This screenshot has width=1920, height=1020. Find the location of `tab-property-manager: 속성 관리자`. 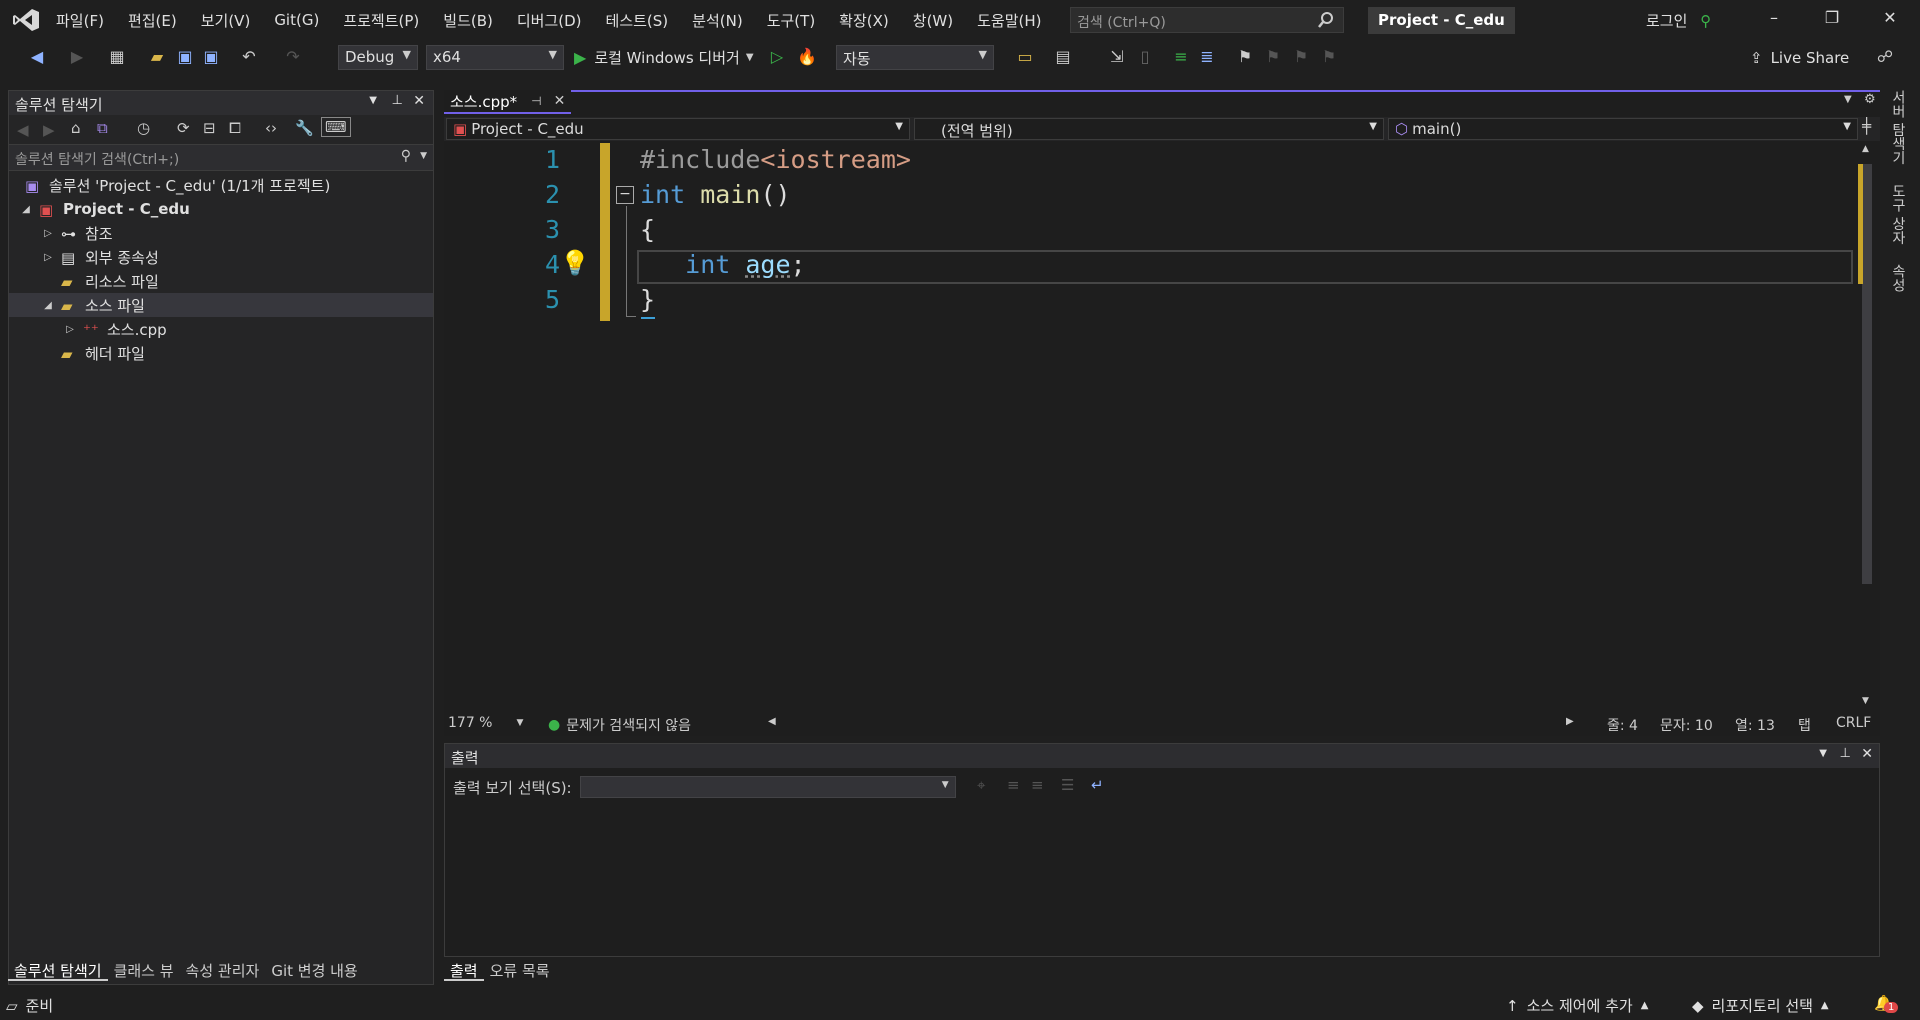

tab-property-manager: 속성 관리자 is located at coordinates (223, 969).